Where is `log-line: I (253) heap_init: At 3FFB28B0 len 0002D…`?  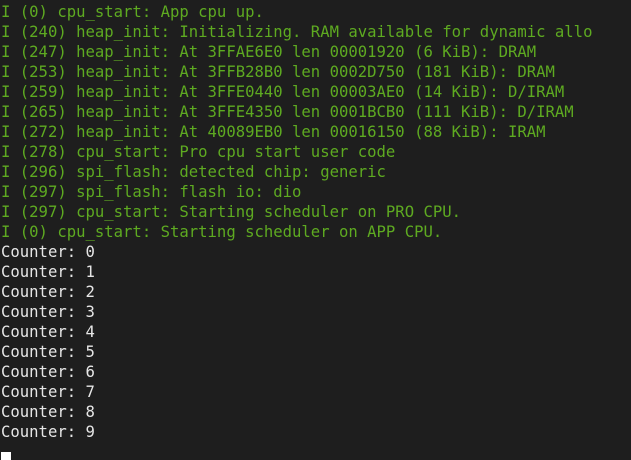 log-line: I (253) heap_init: At 3FFB28B0 len 0002D… is located at coordinates (278, 72).